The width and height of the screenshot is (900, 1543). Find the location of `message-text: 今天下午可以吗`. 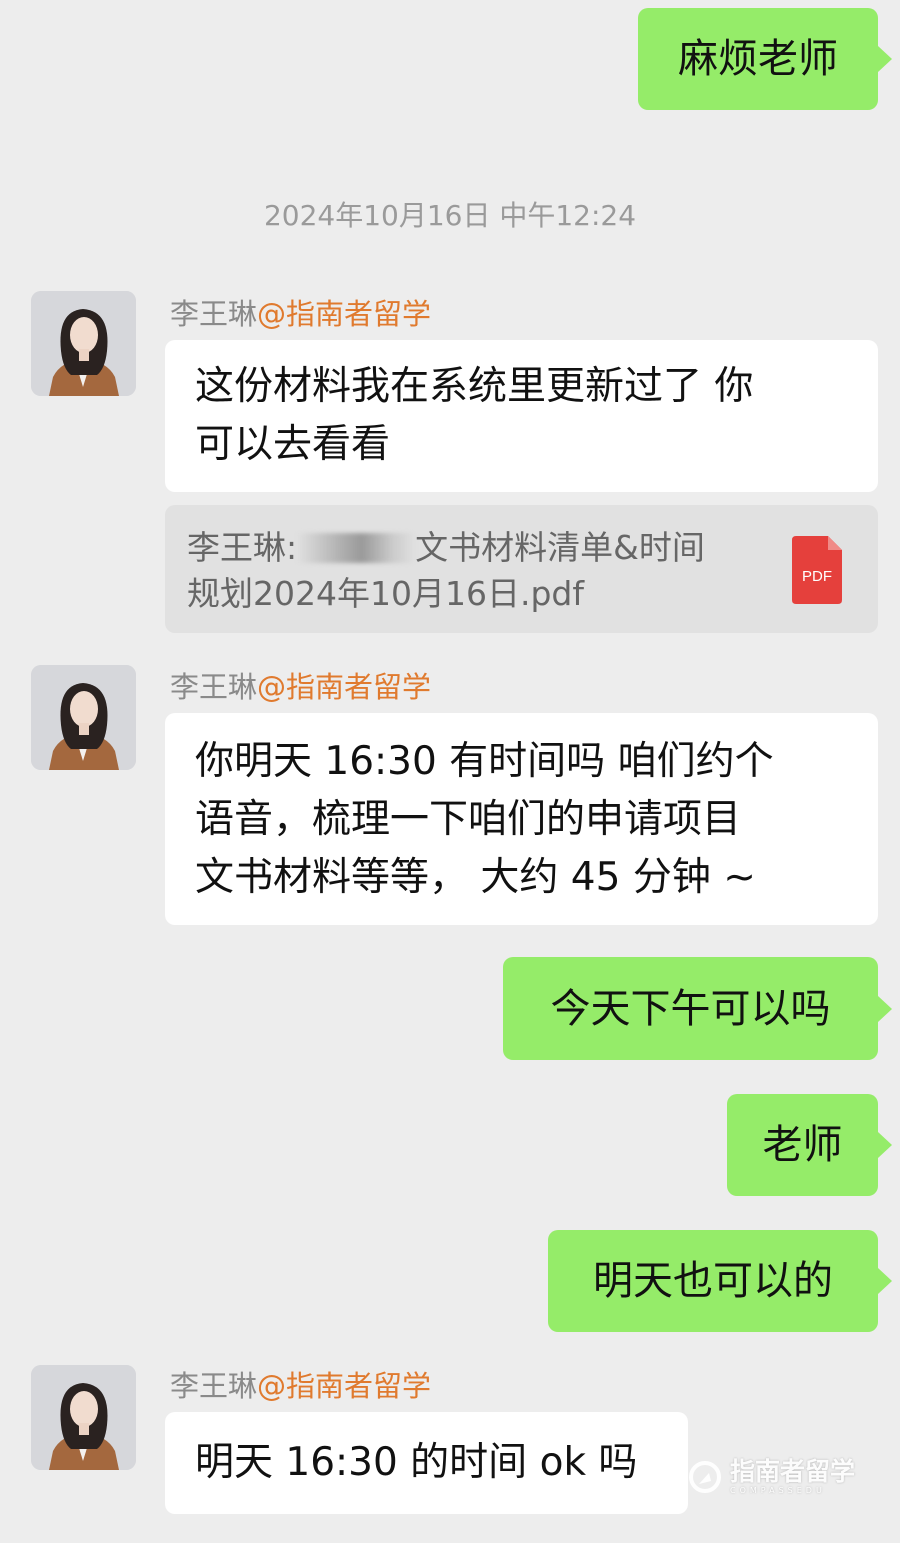

message-text: 今天下午可以吗 is located at coordinates (690, 1008).